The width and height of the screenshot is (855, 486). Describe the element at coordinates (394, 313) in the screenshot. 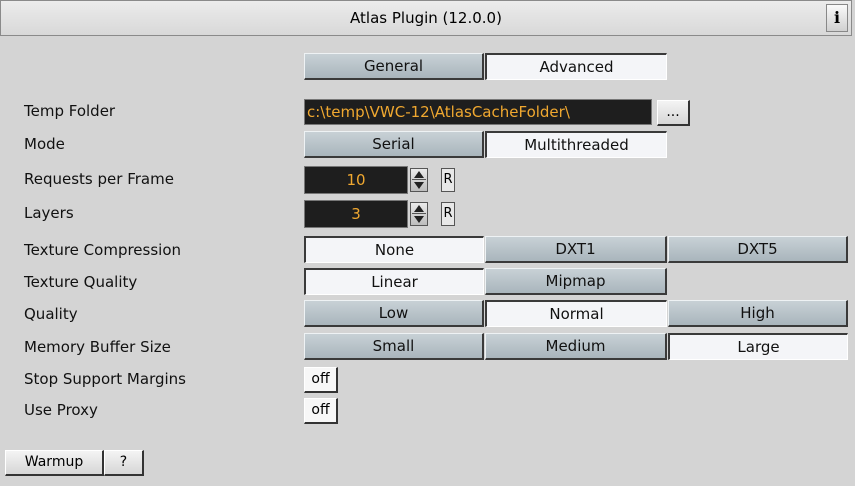

I see `quality-low-button: Low` at that location.